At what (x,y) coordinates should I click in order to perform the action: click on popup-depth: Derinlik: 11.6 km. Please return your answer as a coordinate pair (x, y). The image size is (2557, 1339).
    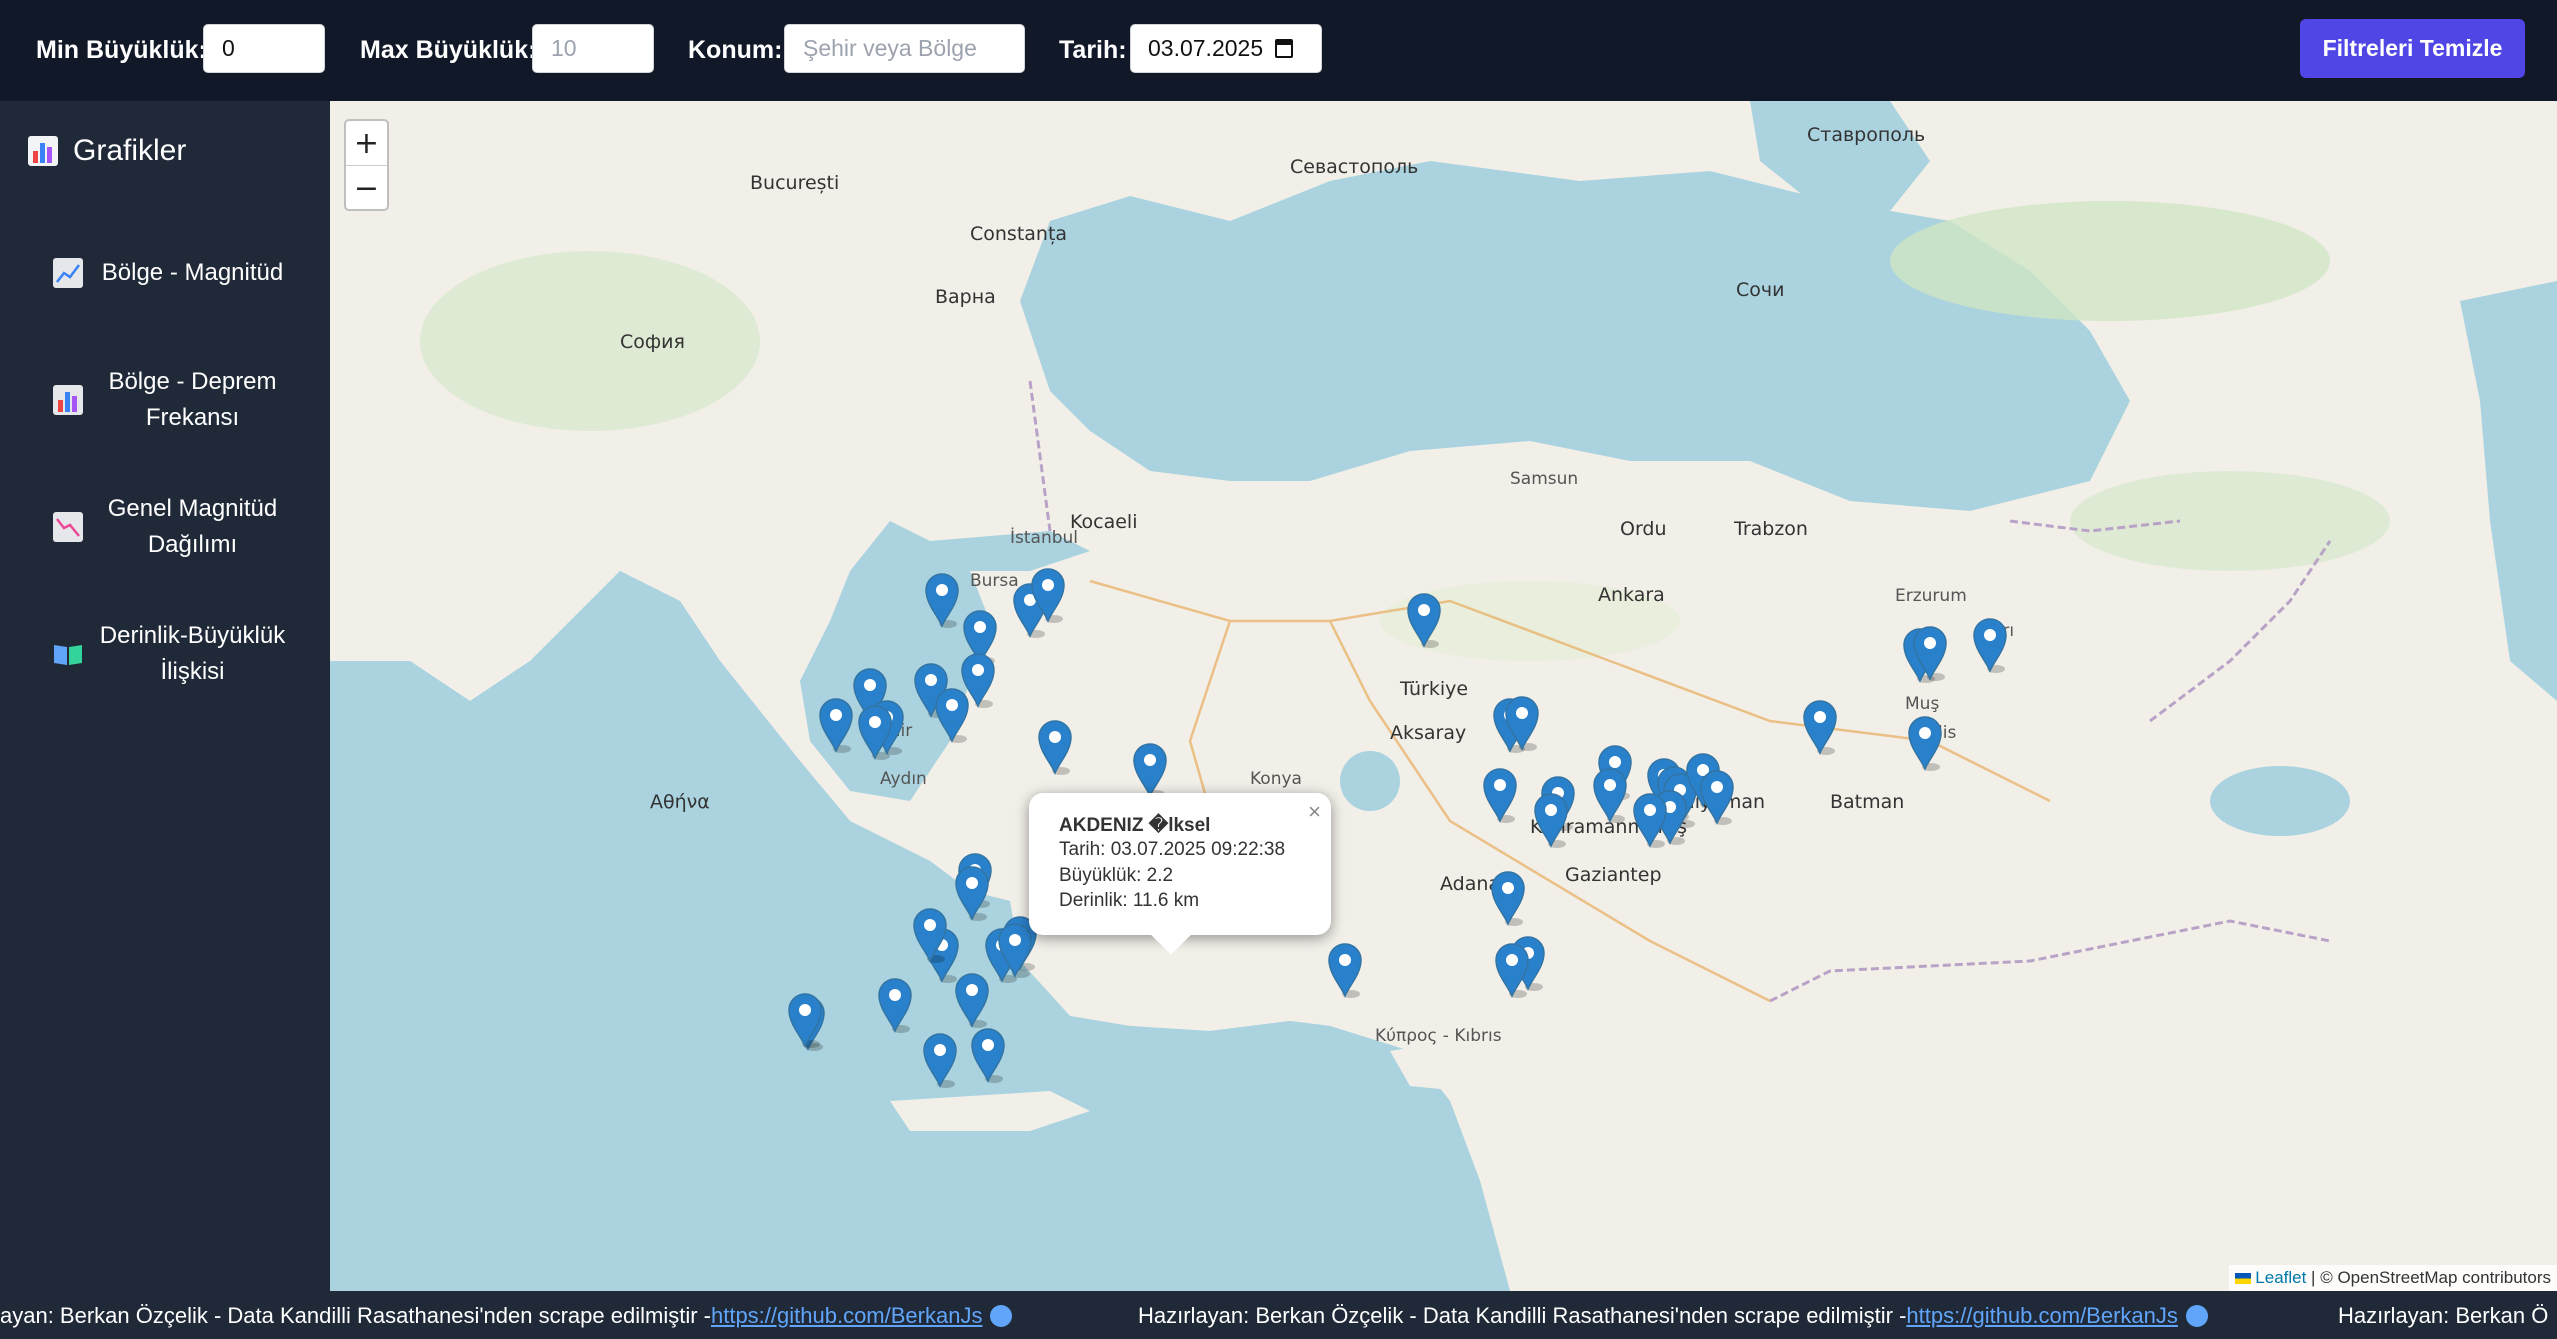
    Looking at the image, I should click on (1129, 900).